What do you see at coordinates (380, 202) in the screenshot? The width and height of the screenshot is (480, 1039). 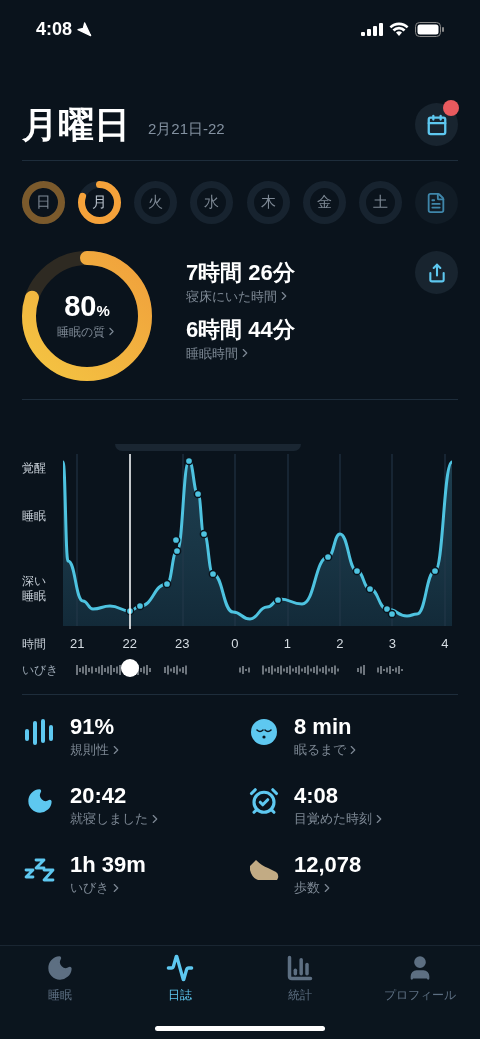 I see `day-button: 土` at bounding box center [380, 202].